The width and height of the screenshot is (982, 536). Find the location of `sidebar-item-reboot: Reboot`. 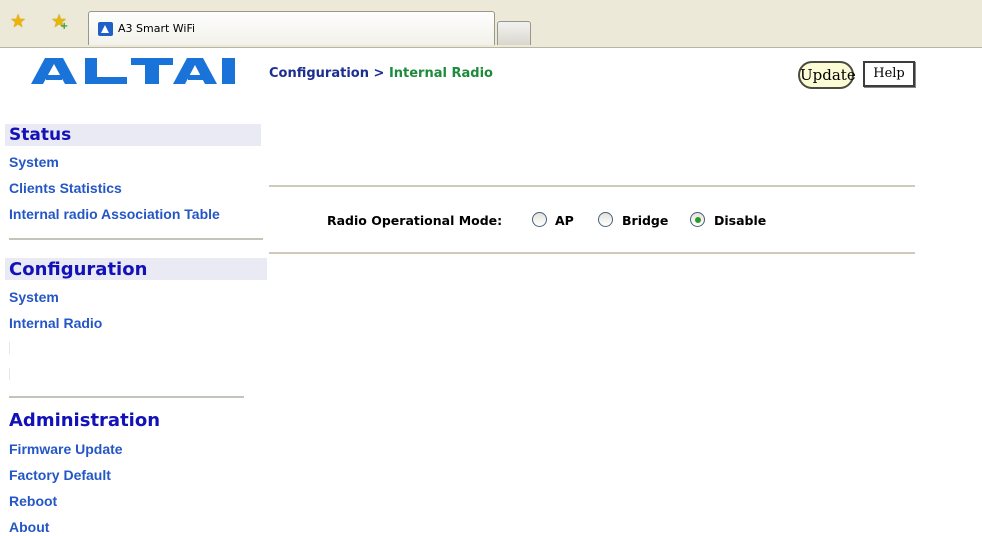

sidebar-item-reboot: Reboot is located at coordinates (33, 501).